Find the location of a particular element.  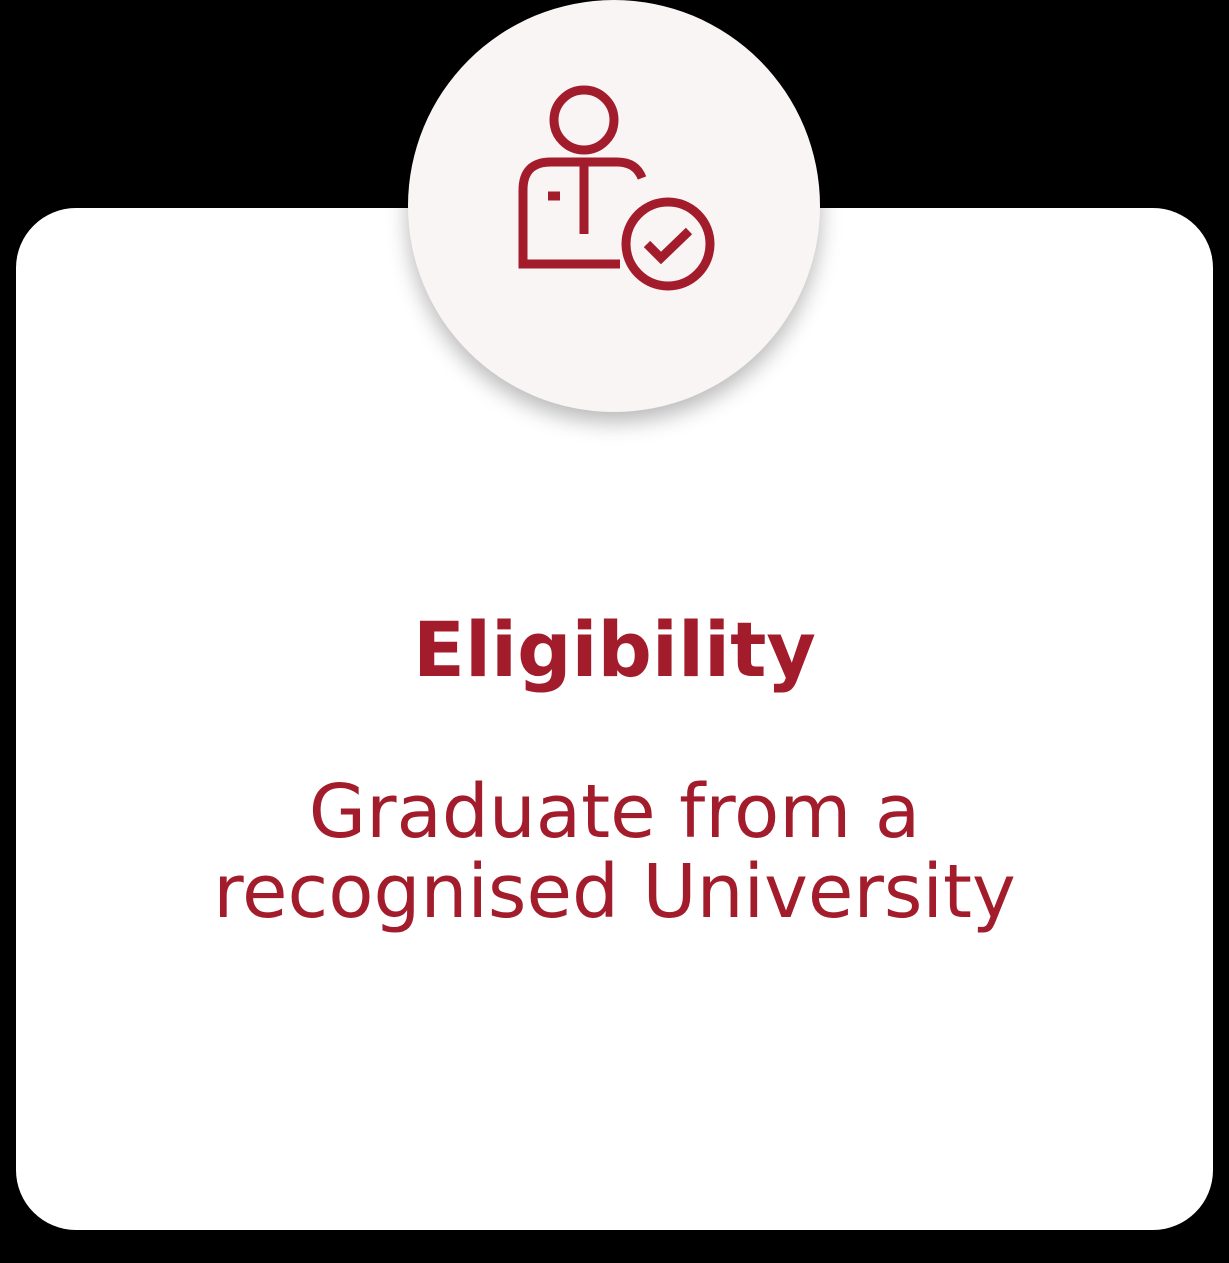

card-title: Eligibility is located at coordinates (614, 649).